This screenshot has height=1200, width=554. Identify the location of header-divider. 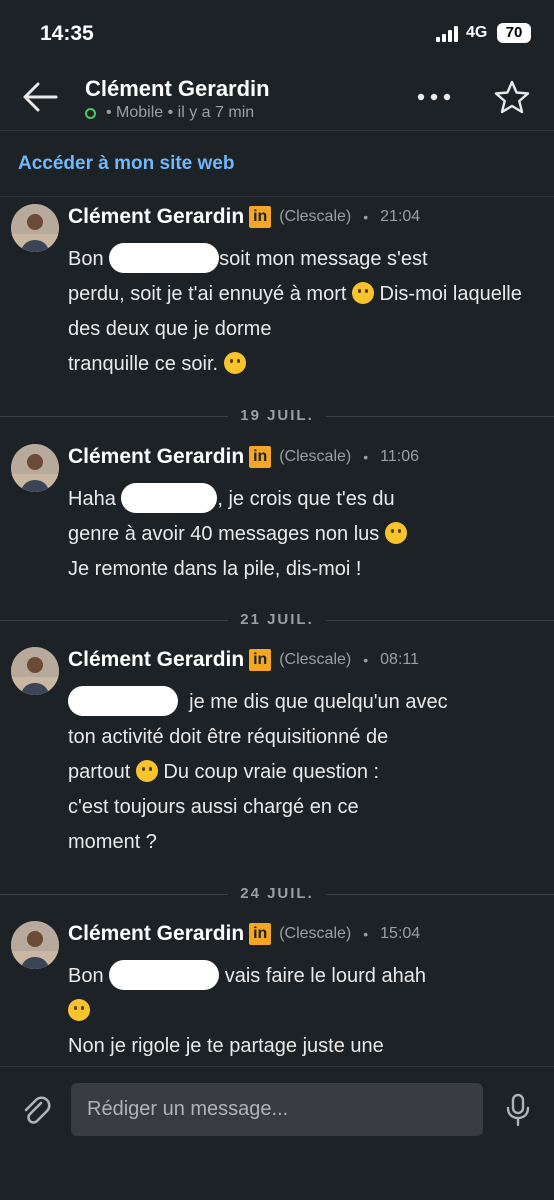
(277, 130).